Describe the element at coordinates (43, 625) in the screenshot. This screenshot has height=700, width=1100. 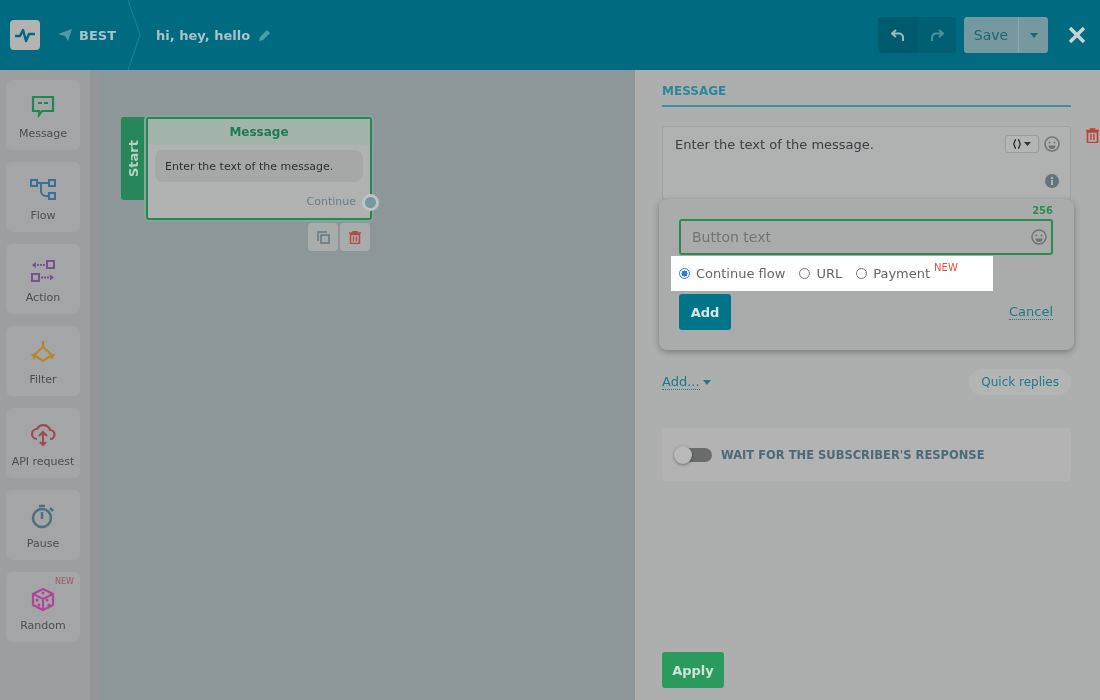
I see `tool-label: Random` at that location.